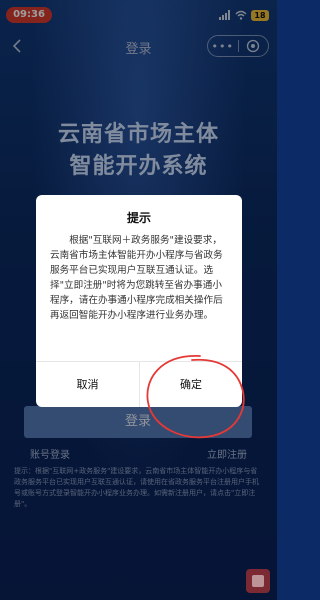 The width and height of the screenshot is (320, 600). What do you see at coordinates (138, 218) in the screenshot?
I see `dialog-title: 提示` at bounding box center [138, 218].